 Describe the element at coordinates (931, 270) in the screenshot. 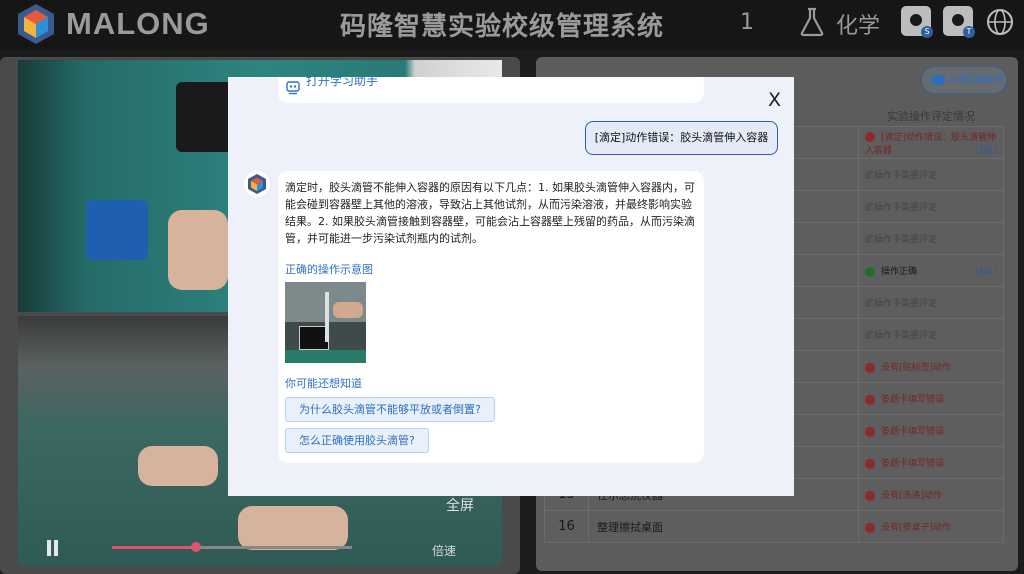

I see `evaluation-result: 操作正确 (1段)` at that location.